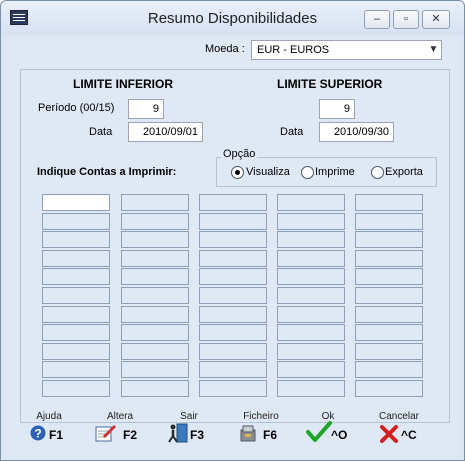  I want to click on ok-key: ^O, so click(339, 435).